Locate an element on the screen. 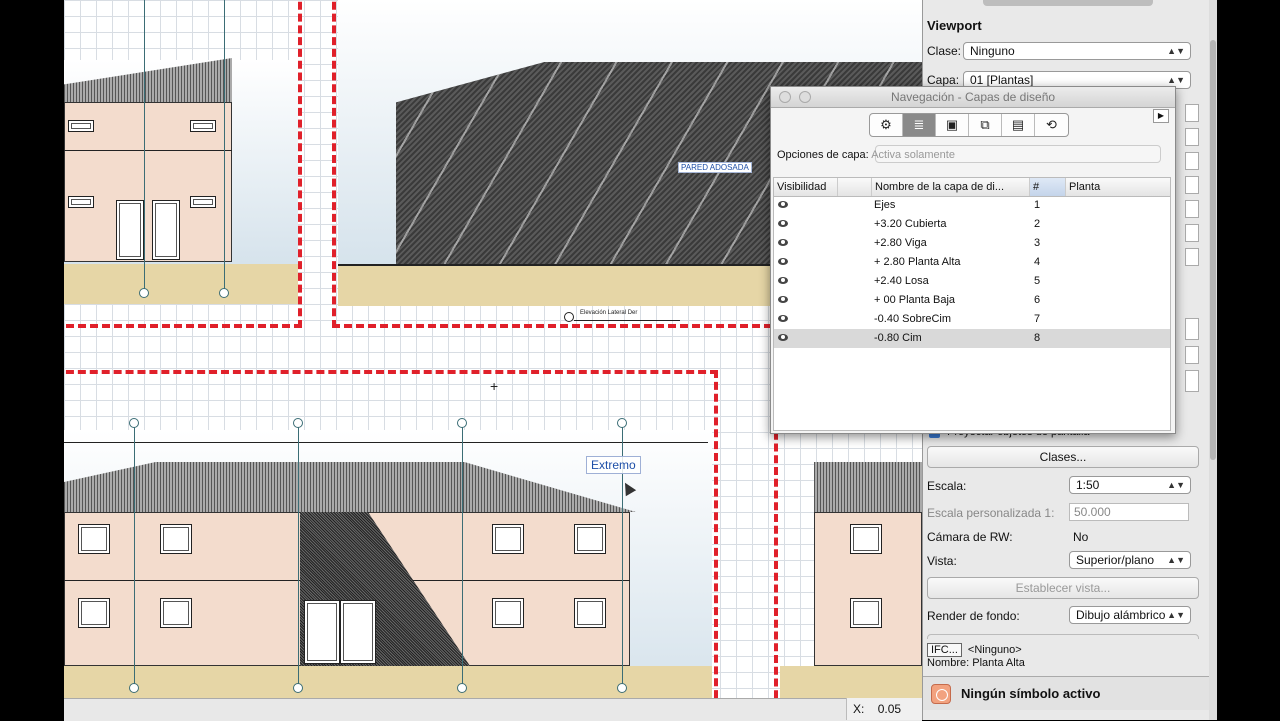 This screenshot has width=1280, height=721. cursor-cross: + is located at coordinates (494, 386).